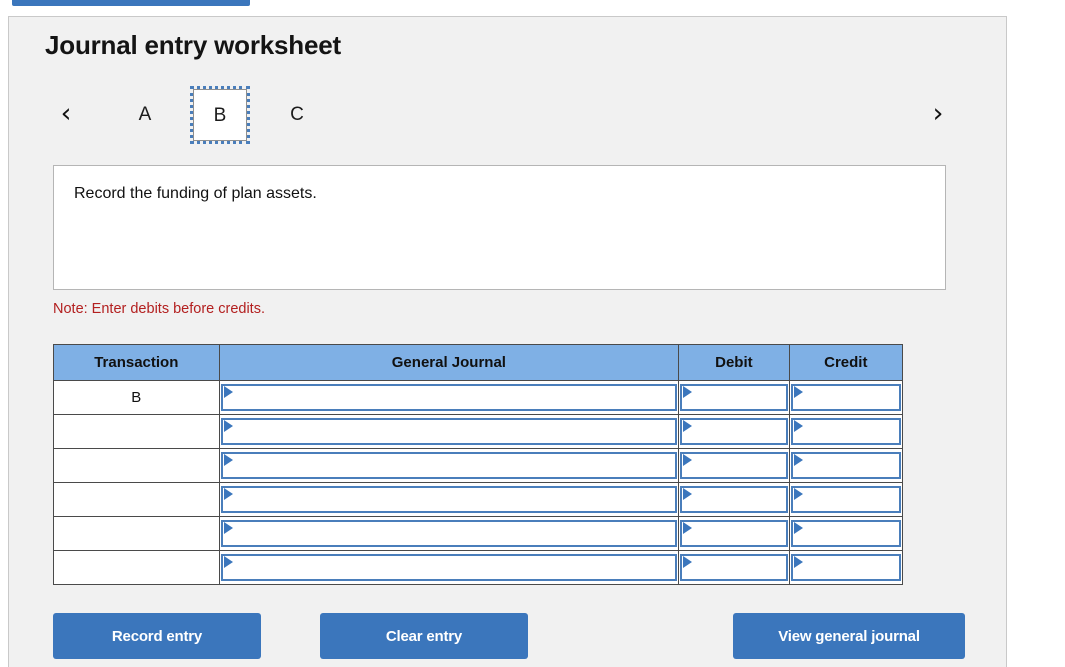 This screenshot has width=1065, height=667. I want to click on tab-a: A, so click(145, 115).